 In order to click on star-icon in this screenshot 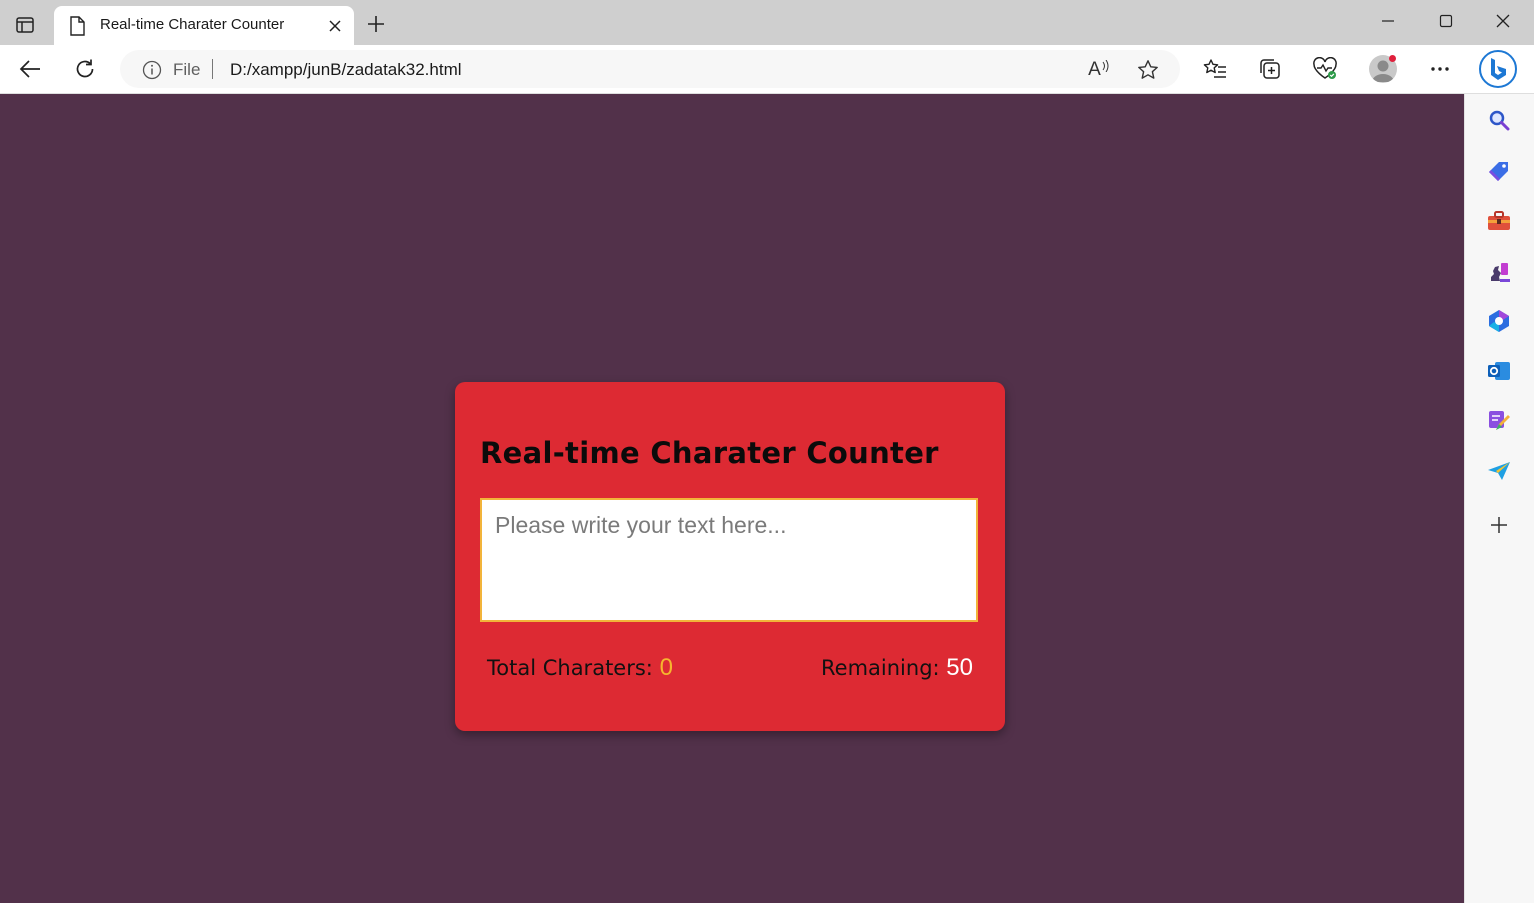, I will do `click(1148, 70)`.